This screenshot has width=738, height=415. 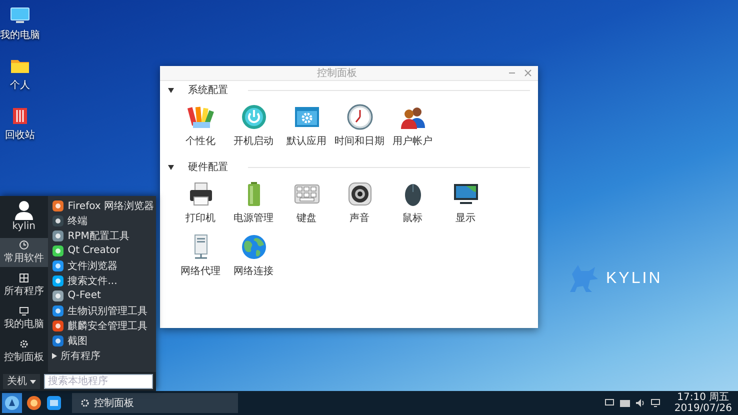 What do you see at coordinates (641, 403) in the screenshot?
I see `volume-icon` at bounding box center [641, 403].